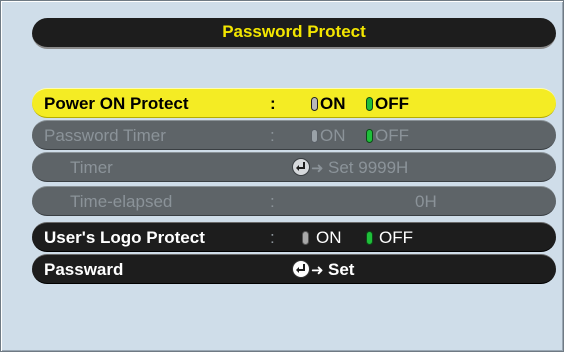 This screenshot has height=352, width=564. I want to click on title-bar: Password Protect, so click(294, 33).